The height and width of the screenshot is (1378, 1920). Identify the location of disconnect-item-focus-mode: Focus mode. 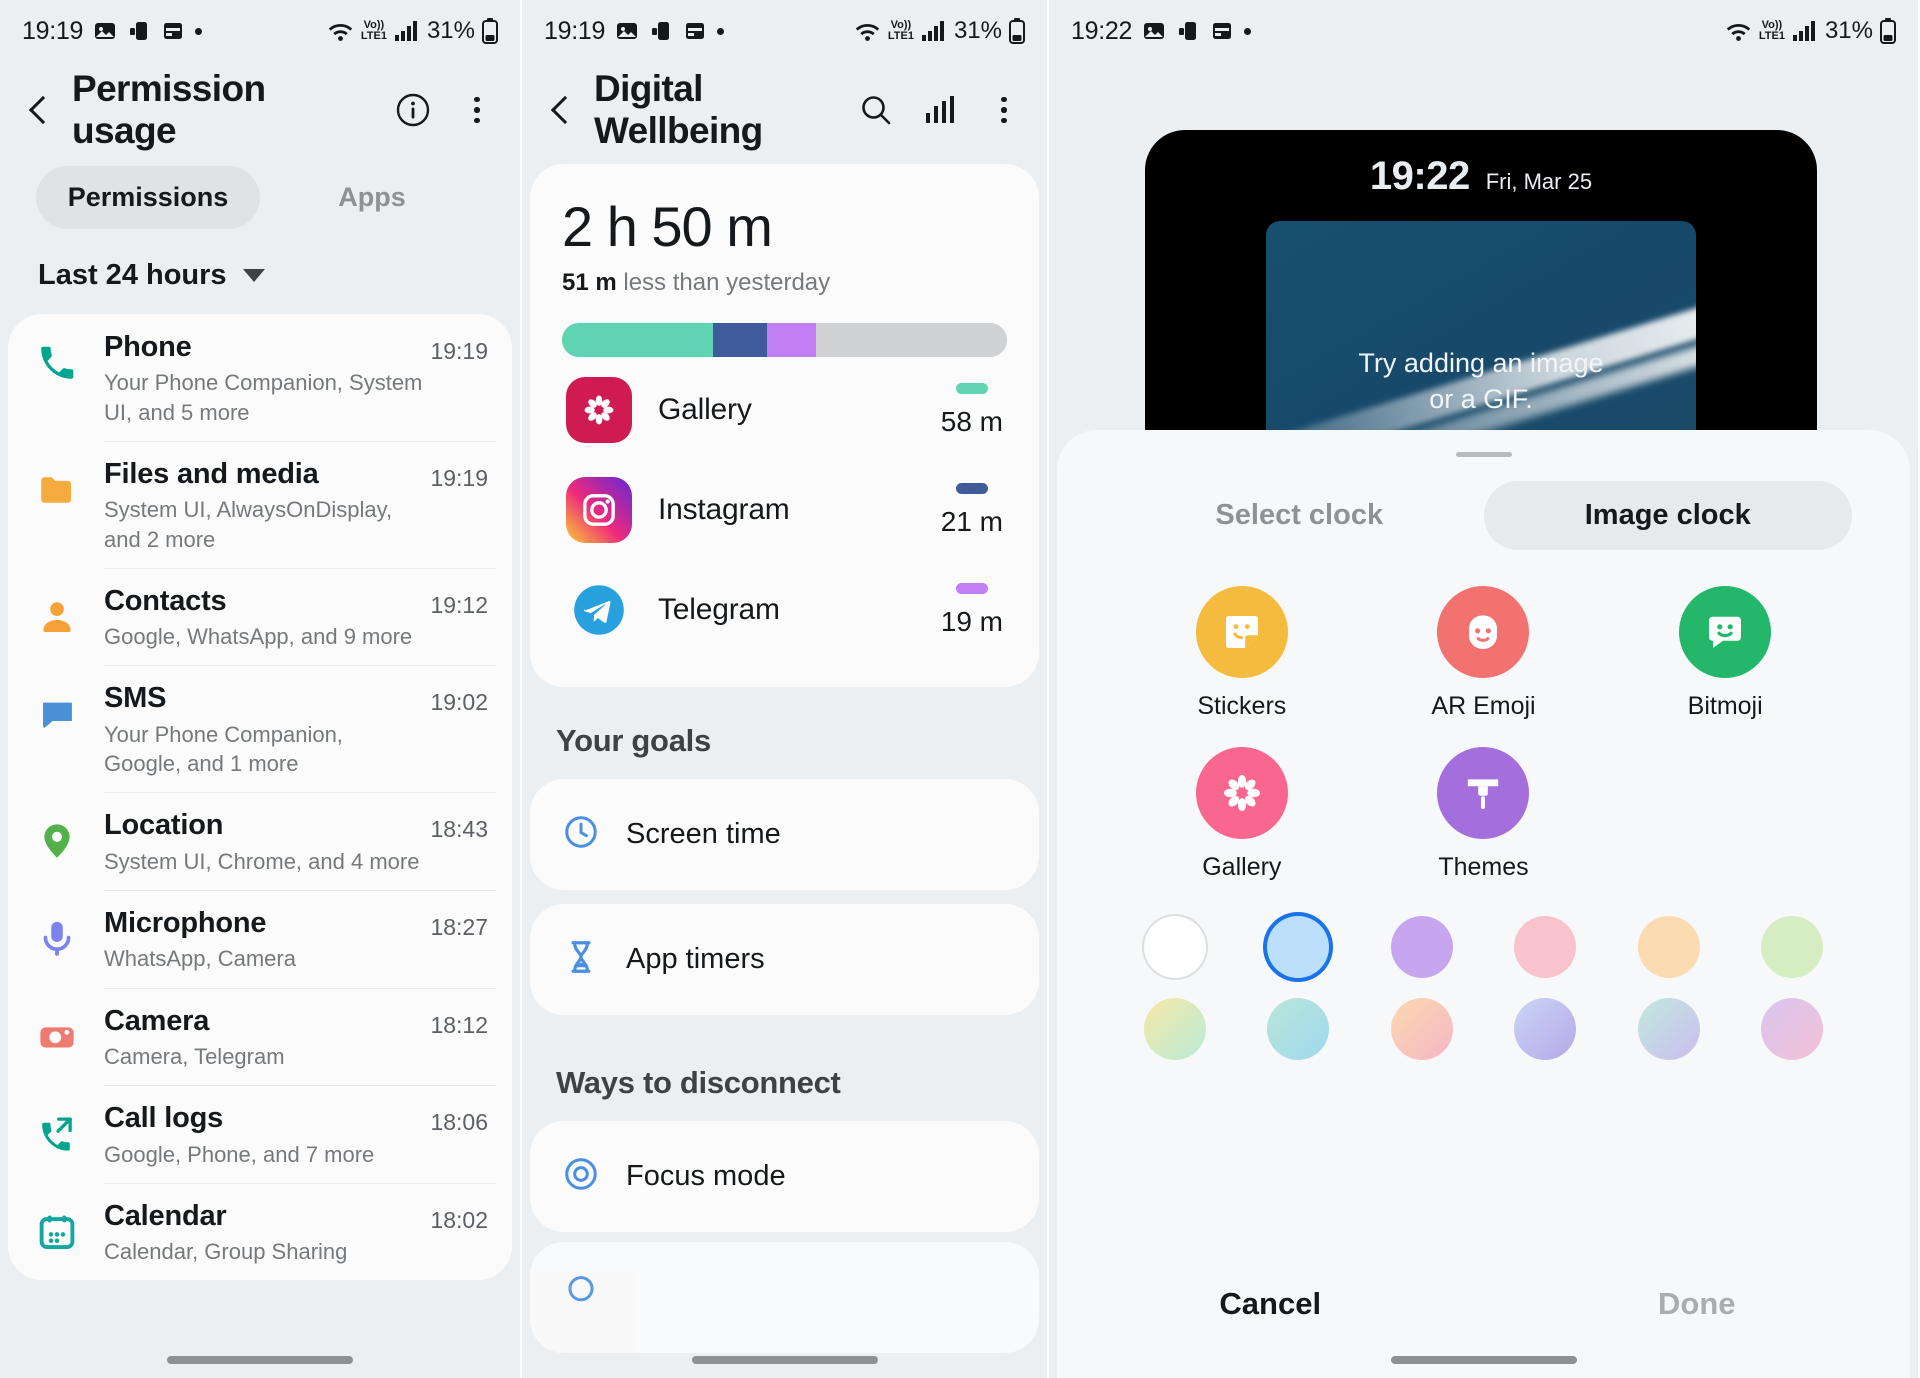
(784, 1176).